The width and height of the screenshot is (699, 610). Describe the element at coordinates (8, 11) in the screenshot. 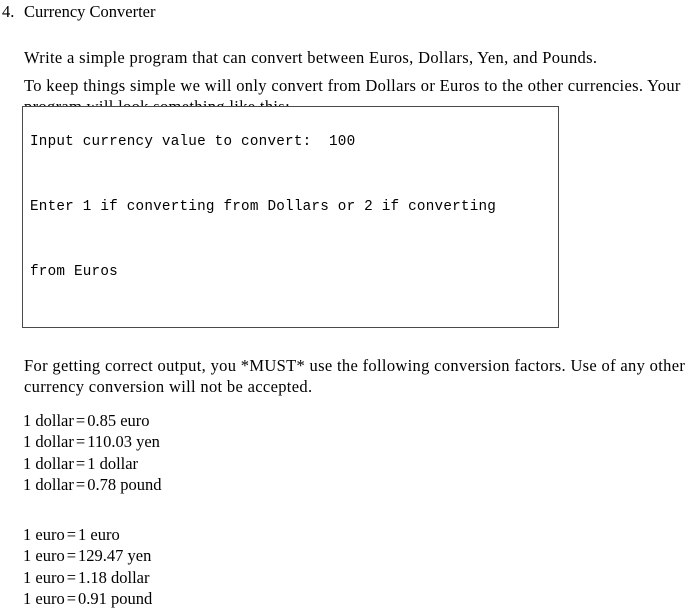

I see `exercise-number: 4.` at that location.